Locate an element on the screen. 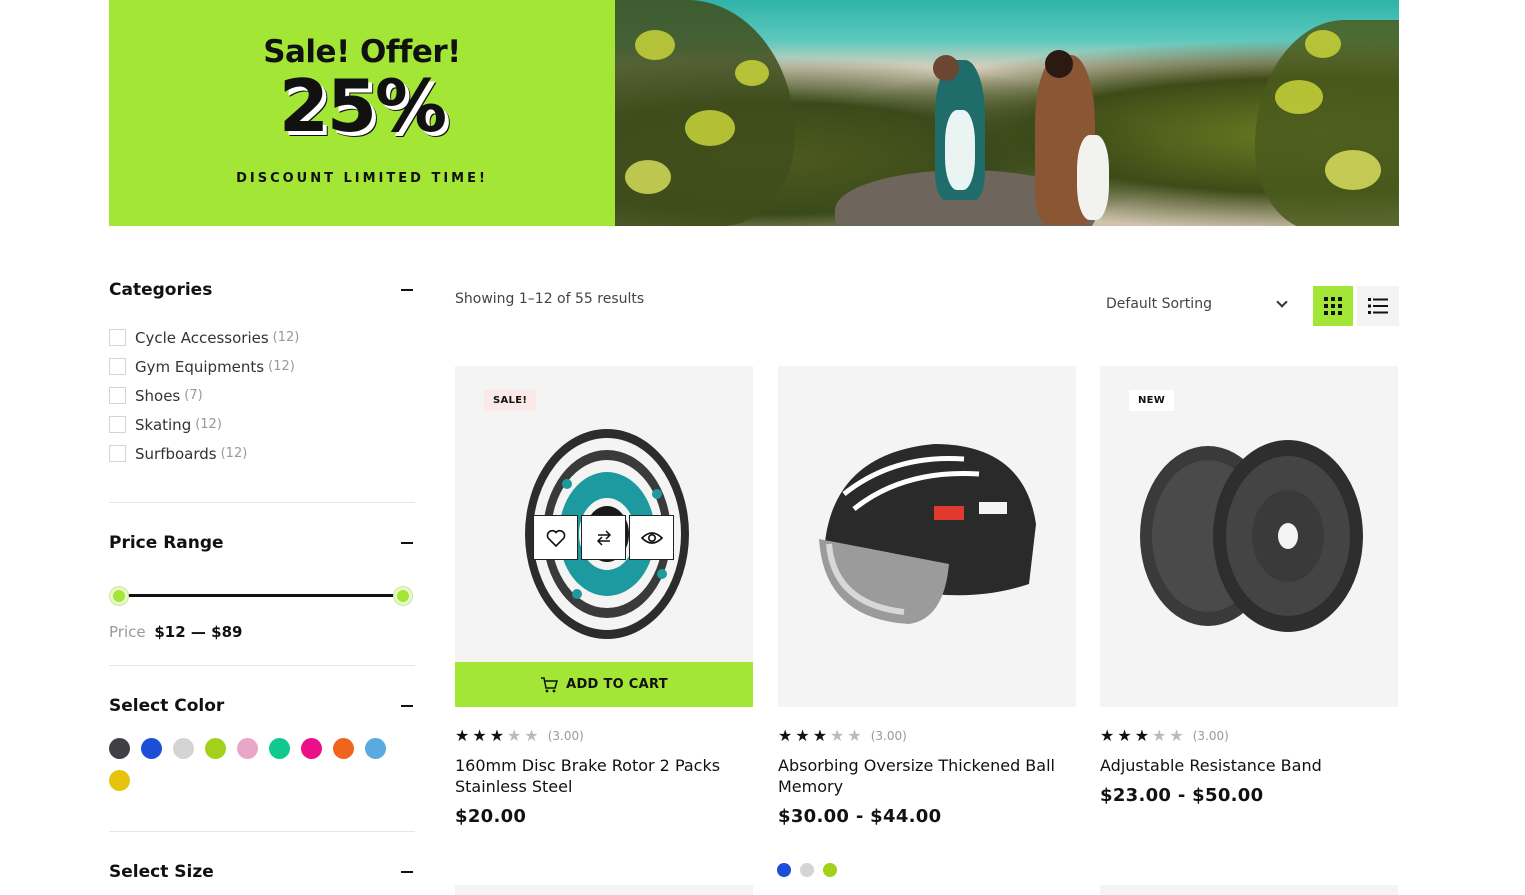 The image size is (1525, 895). compare-button is located at coordinates (603, 537).